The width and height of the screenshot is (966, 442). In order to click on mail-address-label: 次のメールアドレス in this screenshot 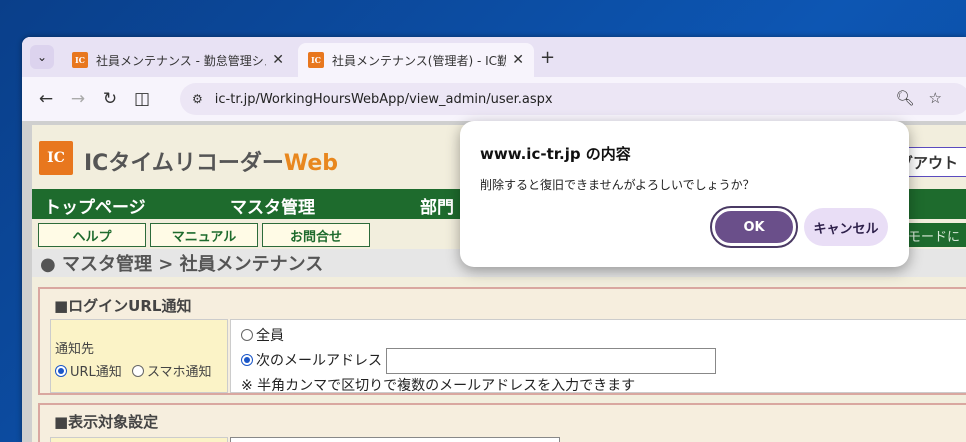, I will do `click(319, 361)`.